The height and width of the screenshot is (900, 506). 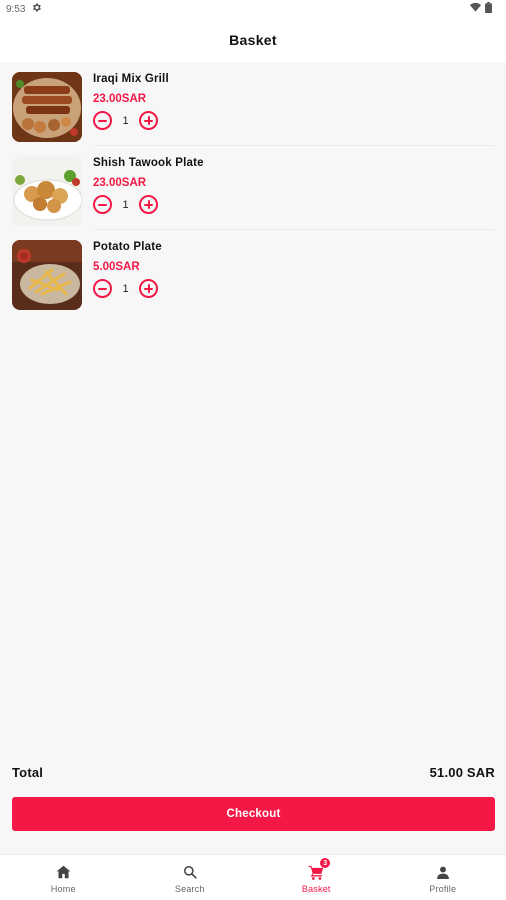 I want to click on basket-item: Potato Plate 5.00SAR 1, so click(x=253, y=272).